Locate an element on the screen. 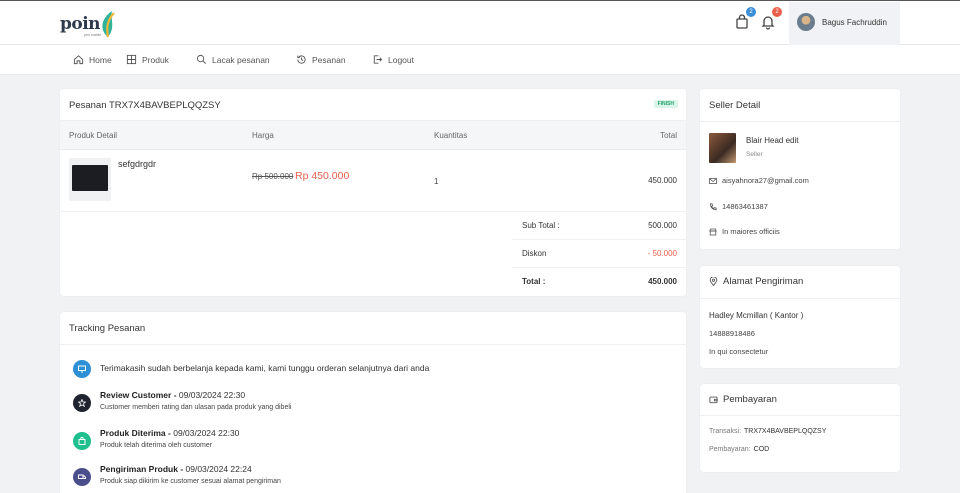  address-title: Alamat Pengiriman is located at coordinates (763, 281).